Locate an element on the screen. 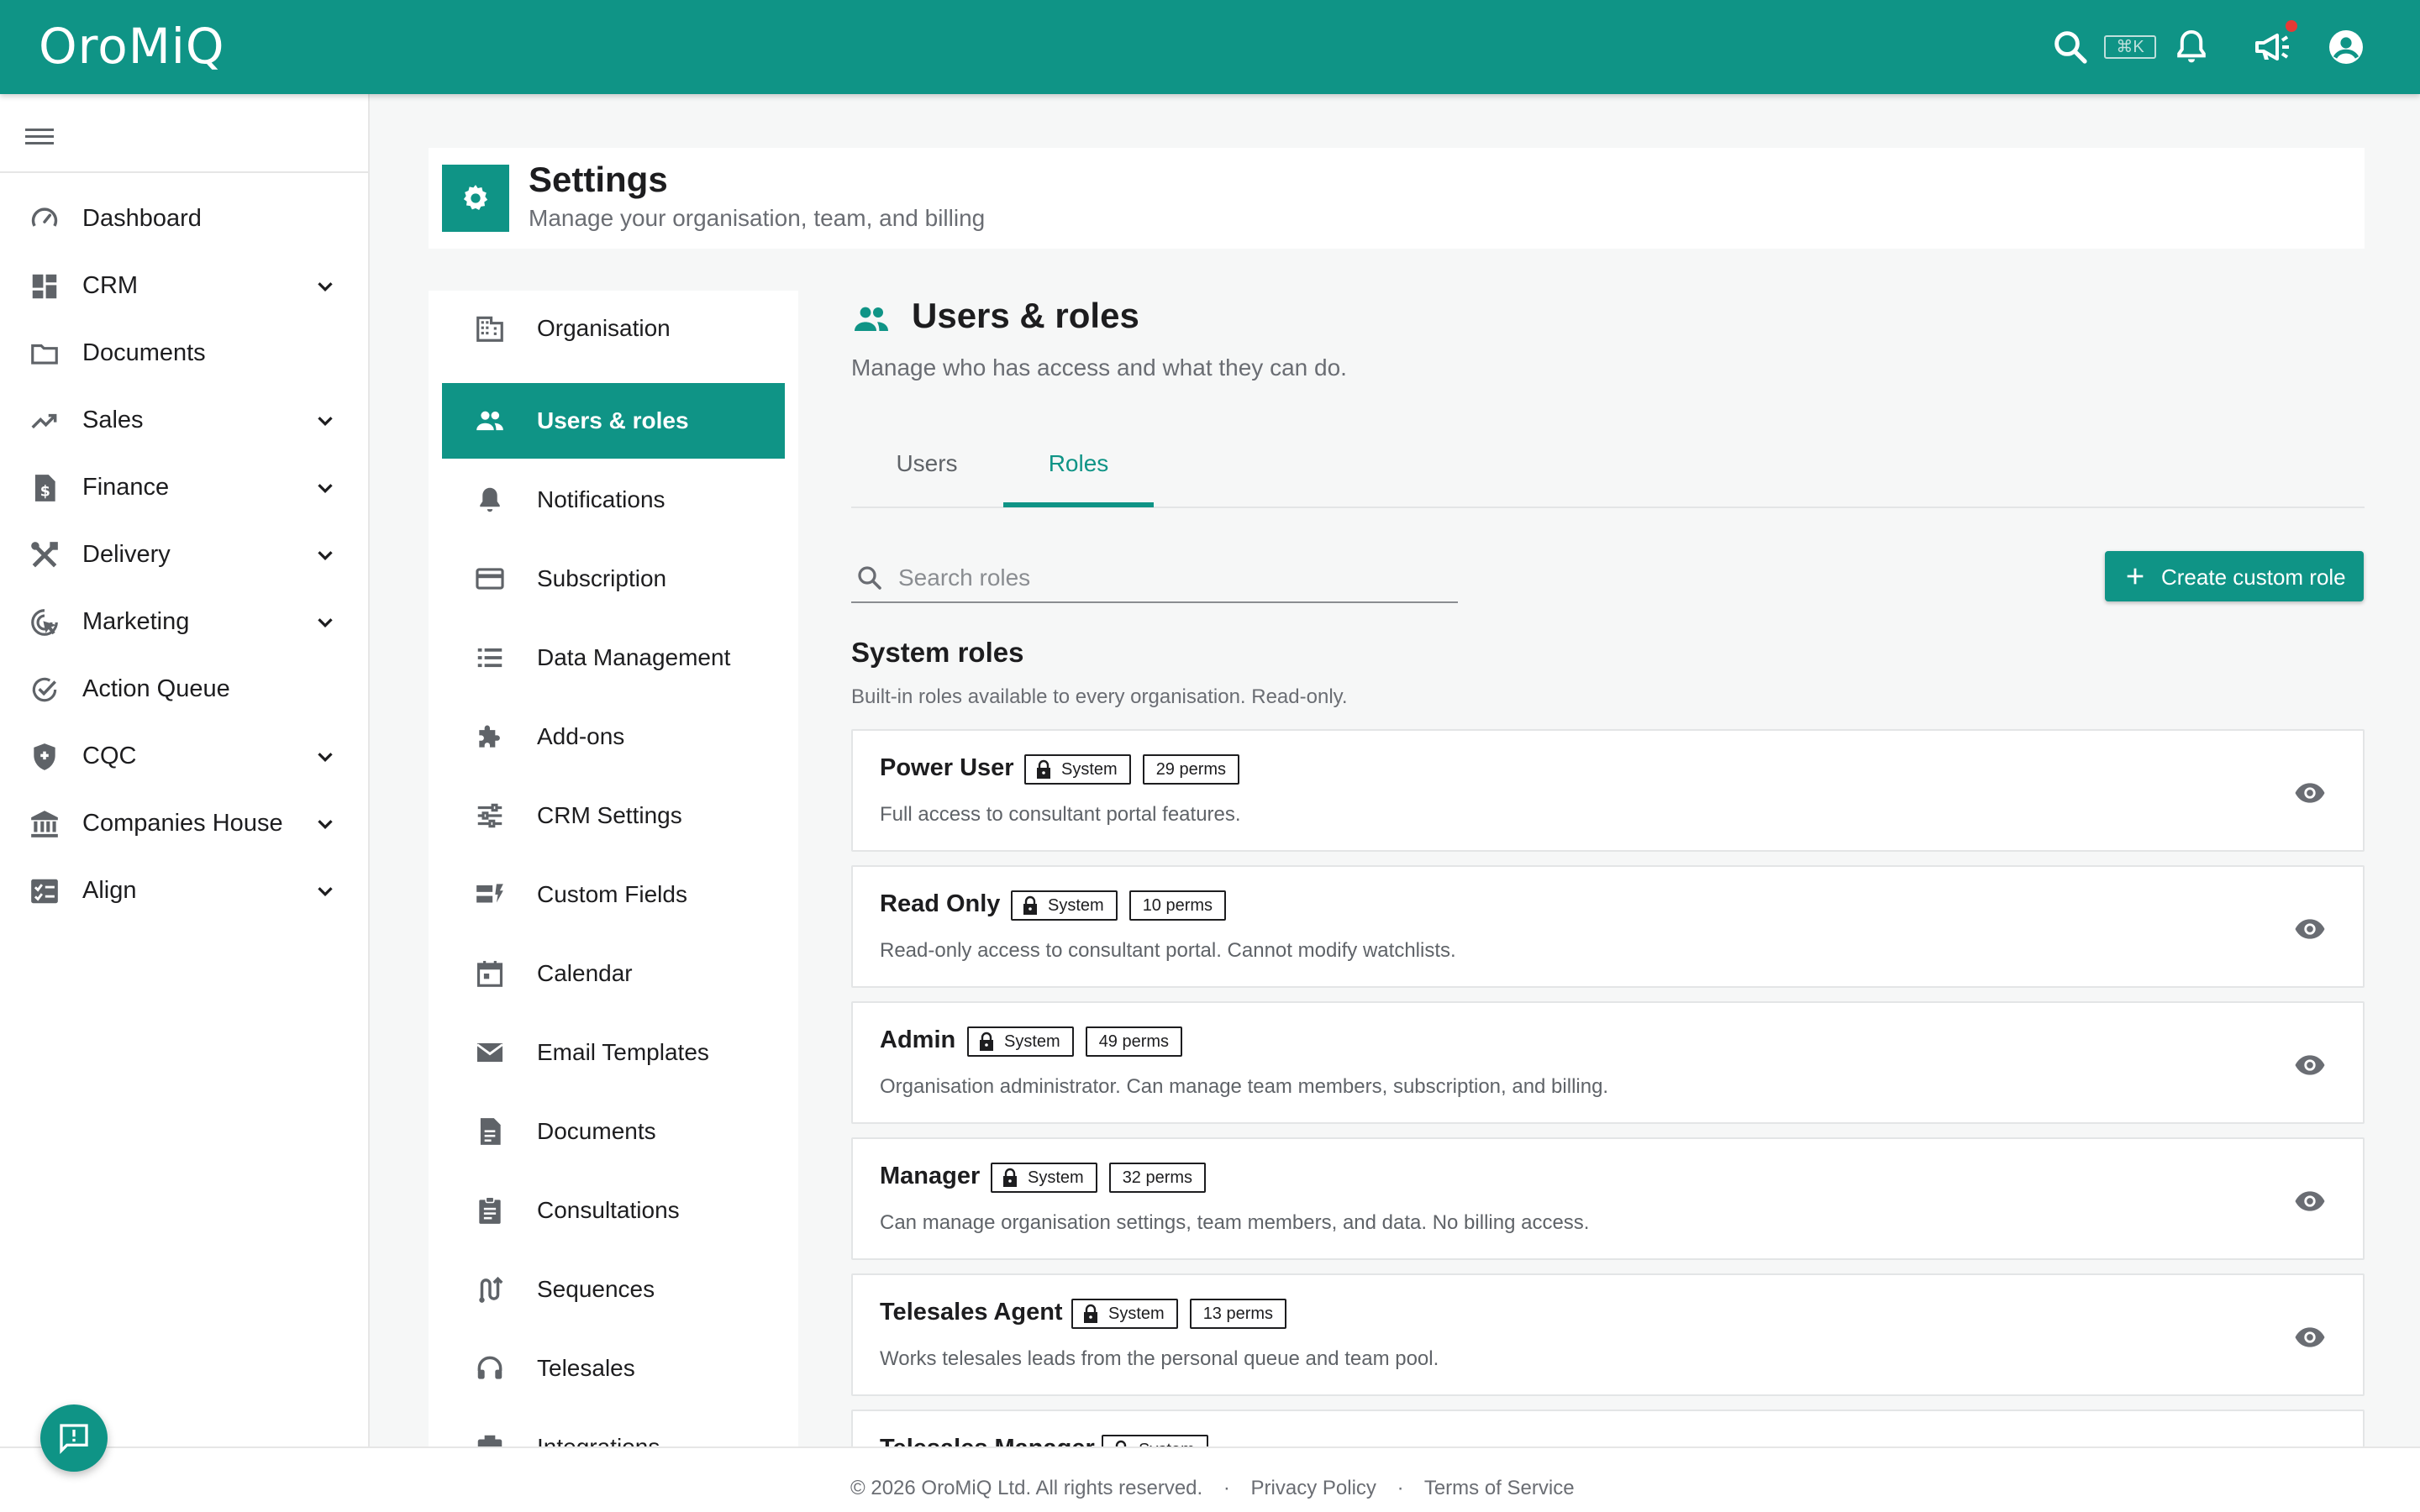  role-name: Telesales Agent is located at coordinates (971, 1312).